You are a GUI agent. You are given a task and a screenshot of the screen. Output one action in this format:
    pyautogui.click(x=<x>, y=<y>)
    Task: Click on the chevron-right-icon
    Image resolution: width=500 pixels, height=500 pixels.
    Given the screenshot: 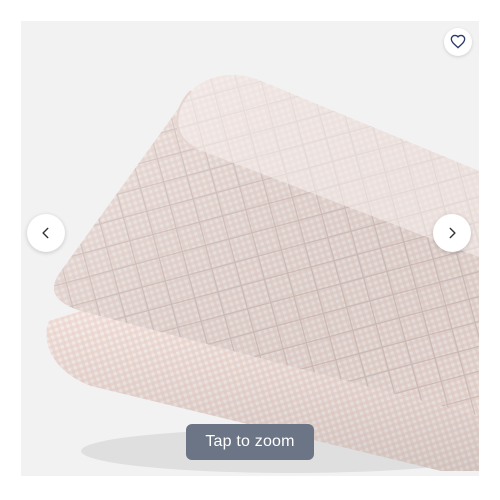 What is the action you would take?
    pyautogui.click(x=452, y=233)
    